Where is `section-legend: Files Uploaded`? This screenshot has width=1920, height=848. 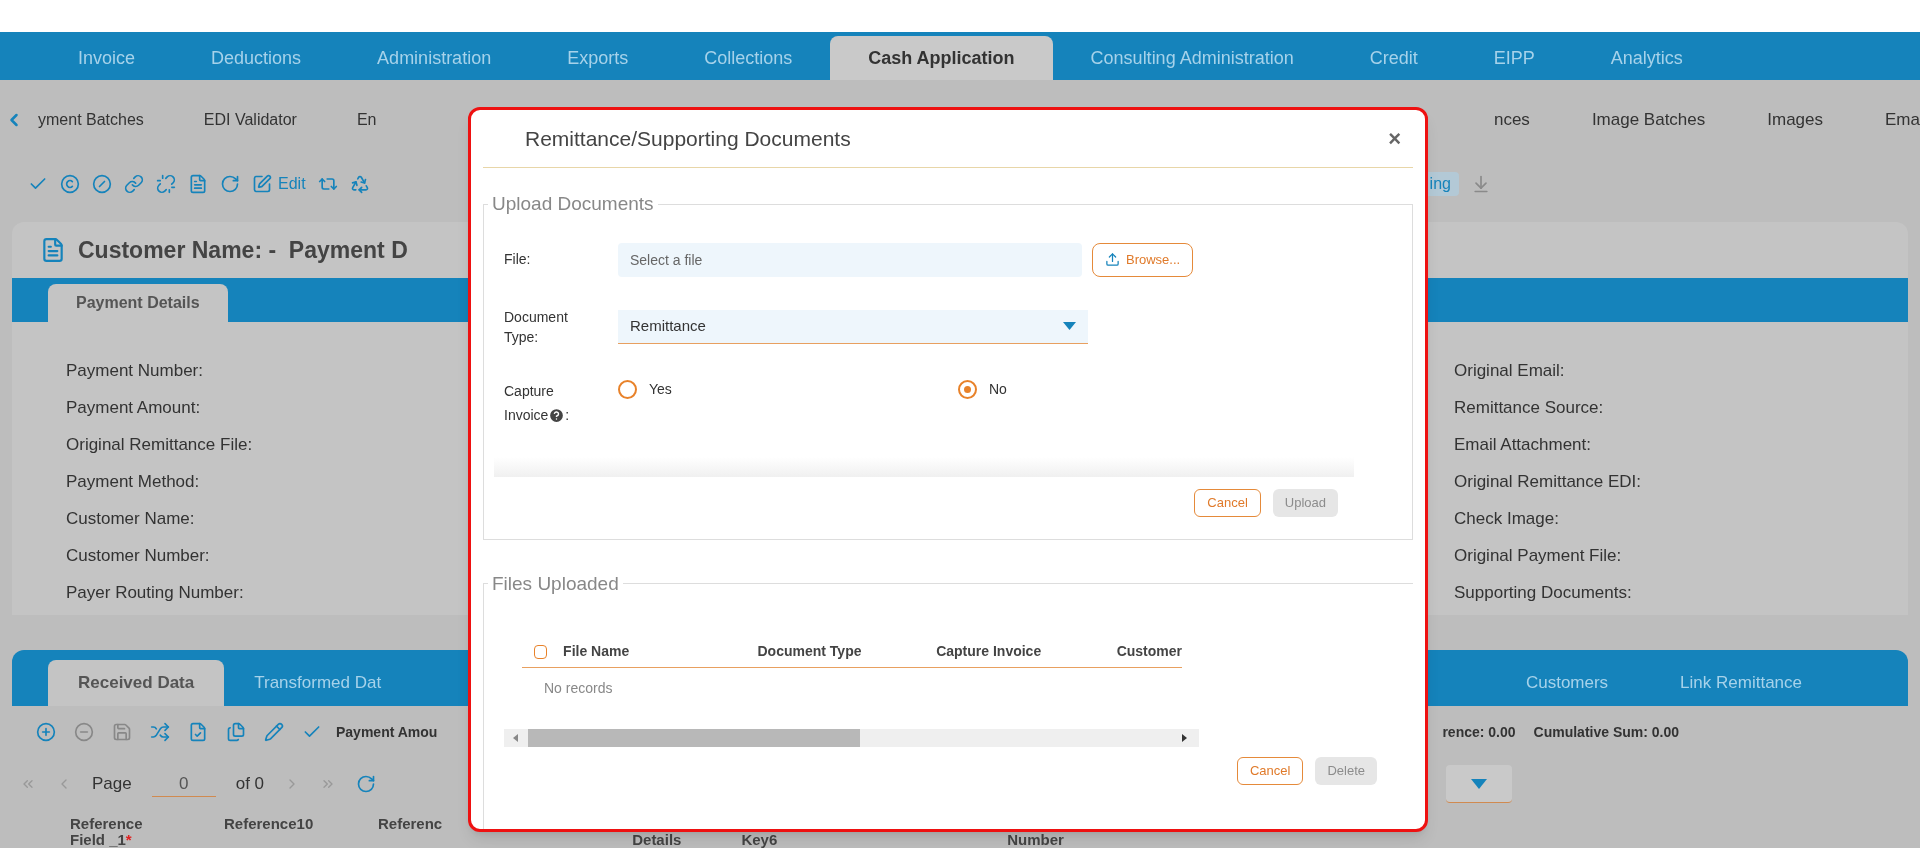
section-legend: Files Uploaded is located at coordinates (555, 583).